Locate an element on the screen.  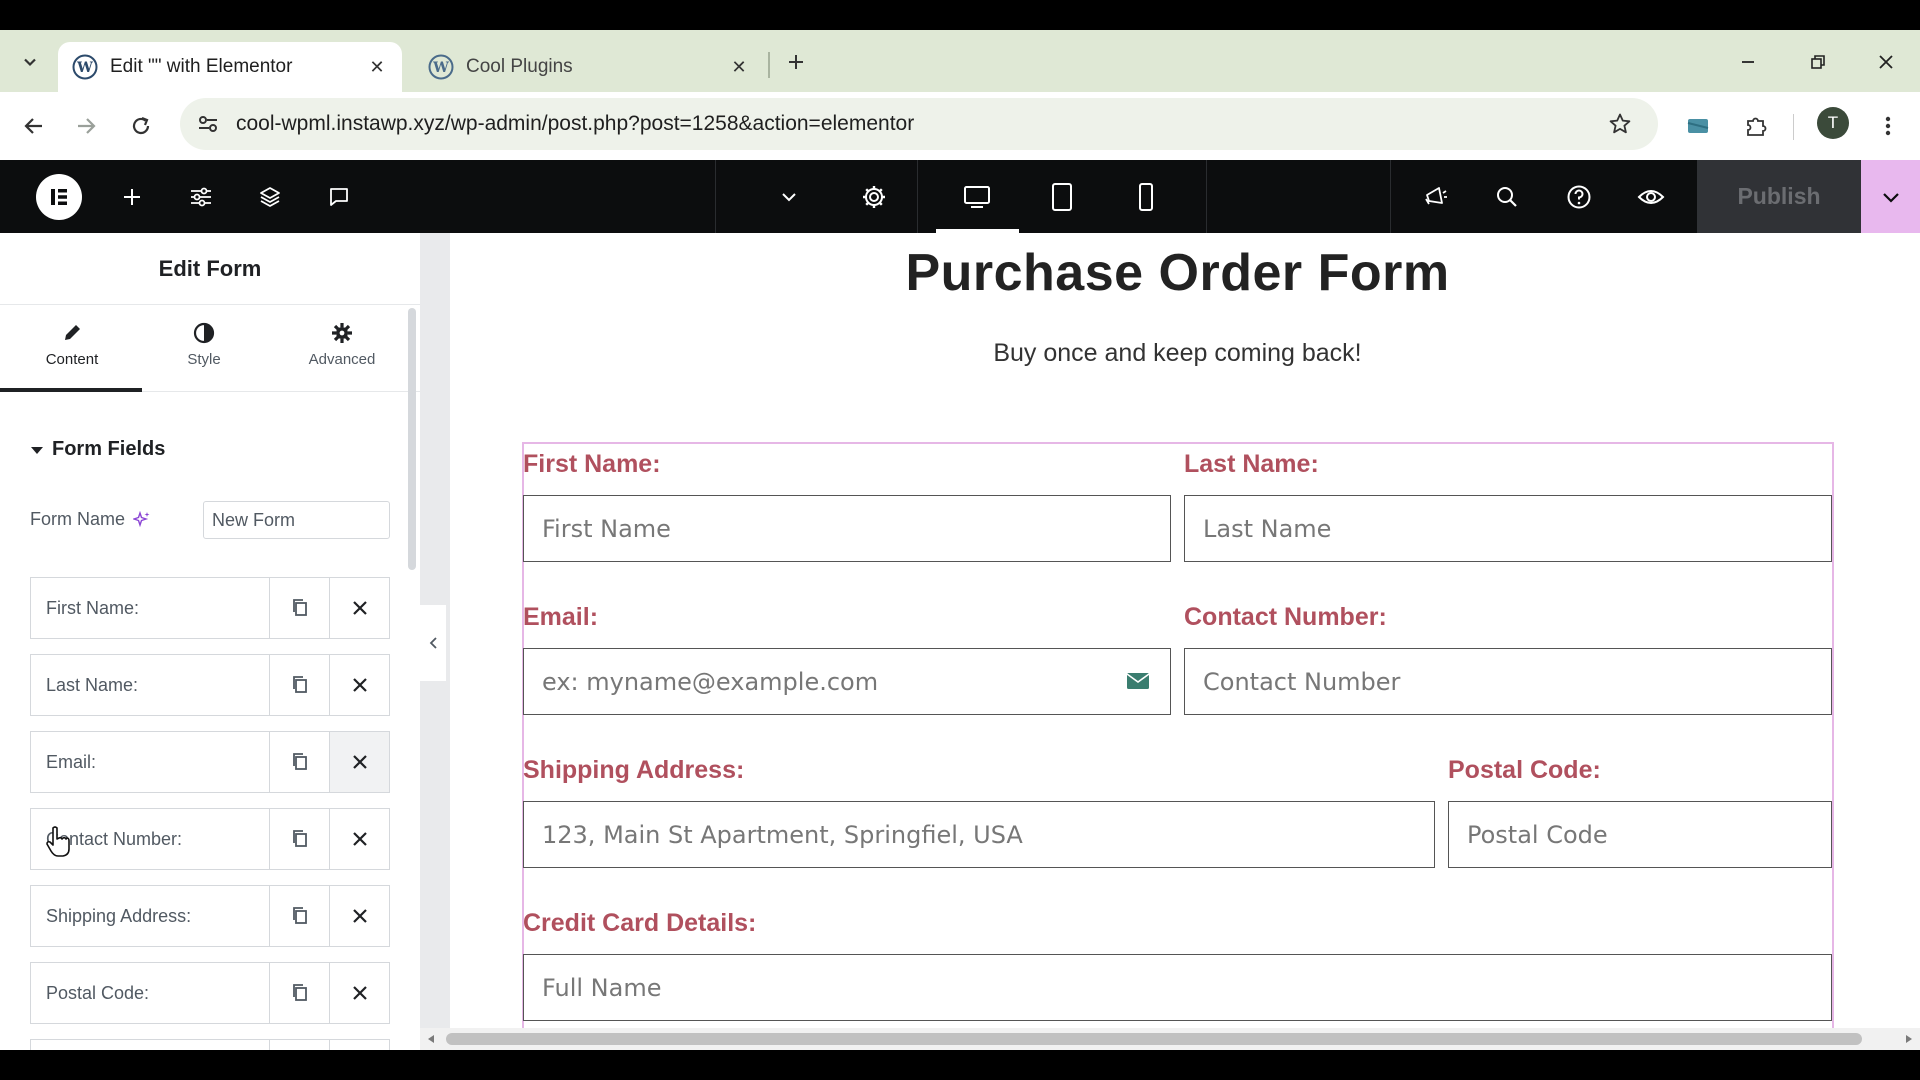
tab-label: Edit "" with Elementor is located at coordinates (201, 66).